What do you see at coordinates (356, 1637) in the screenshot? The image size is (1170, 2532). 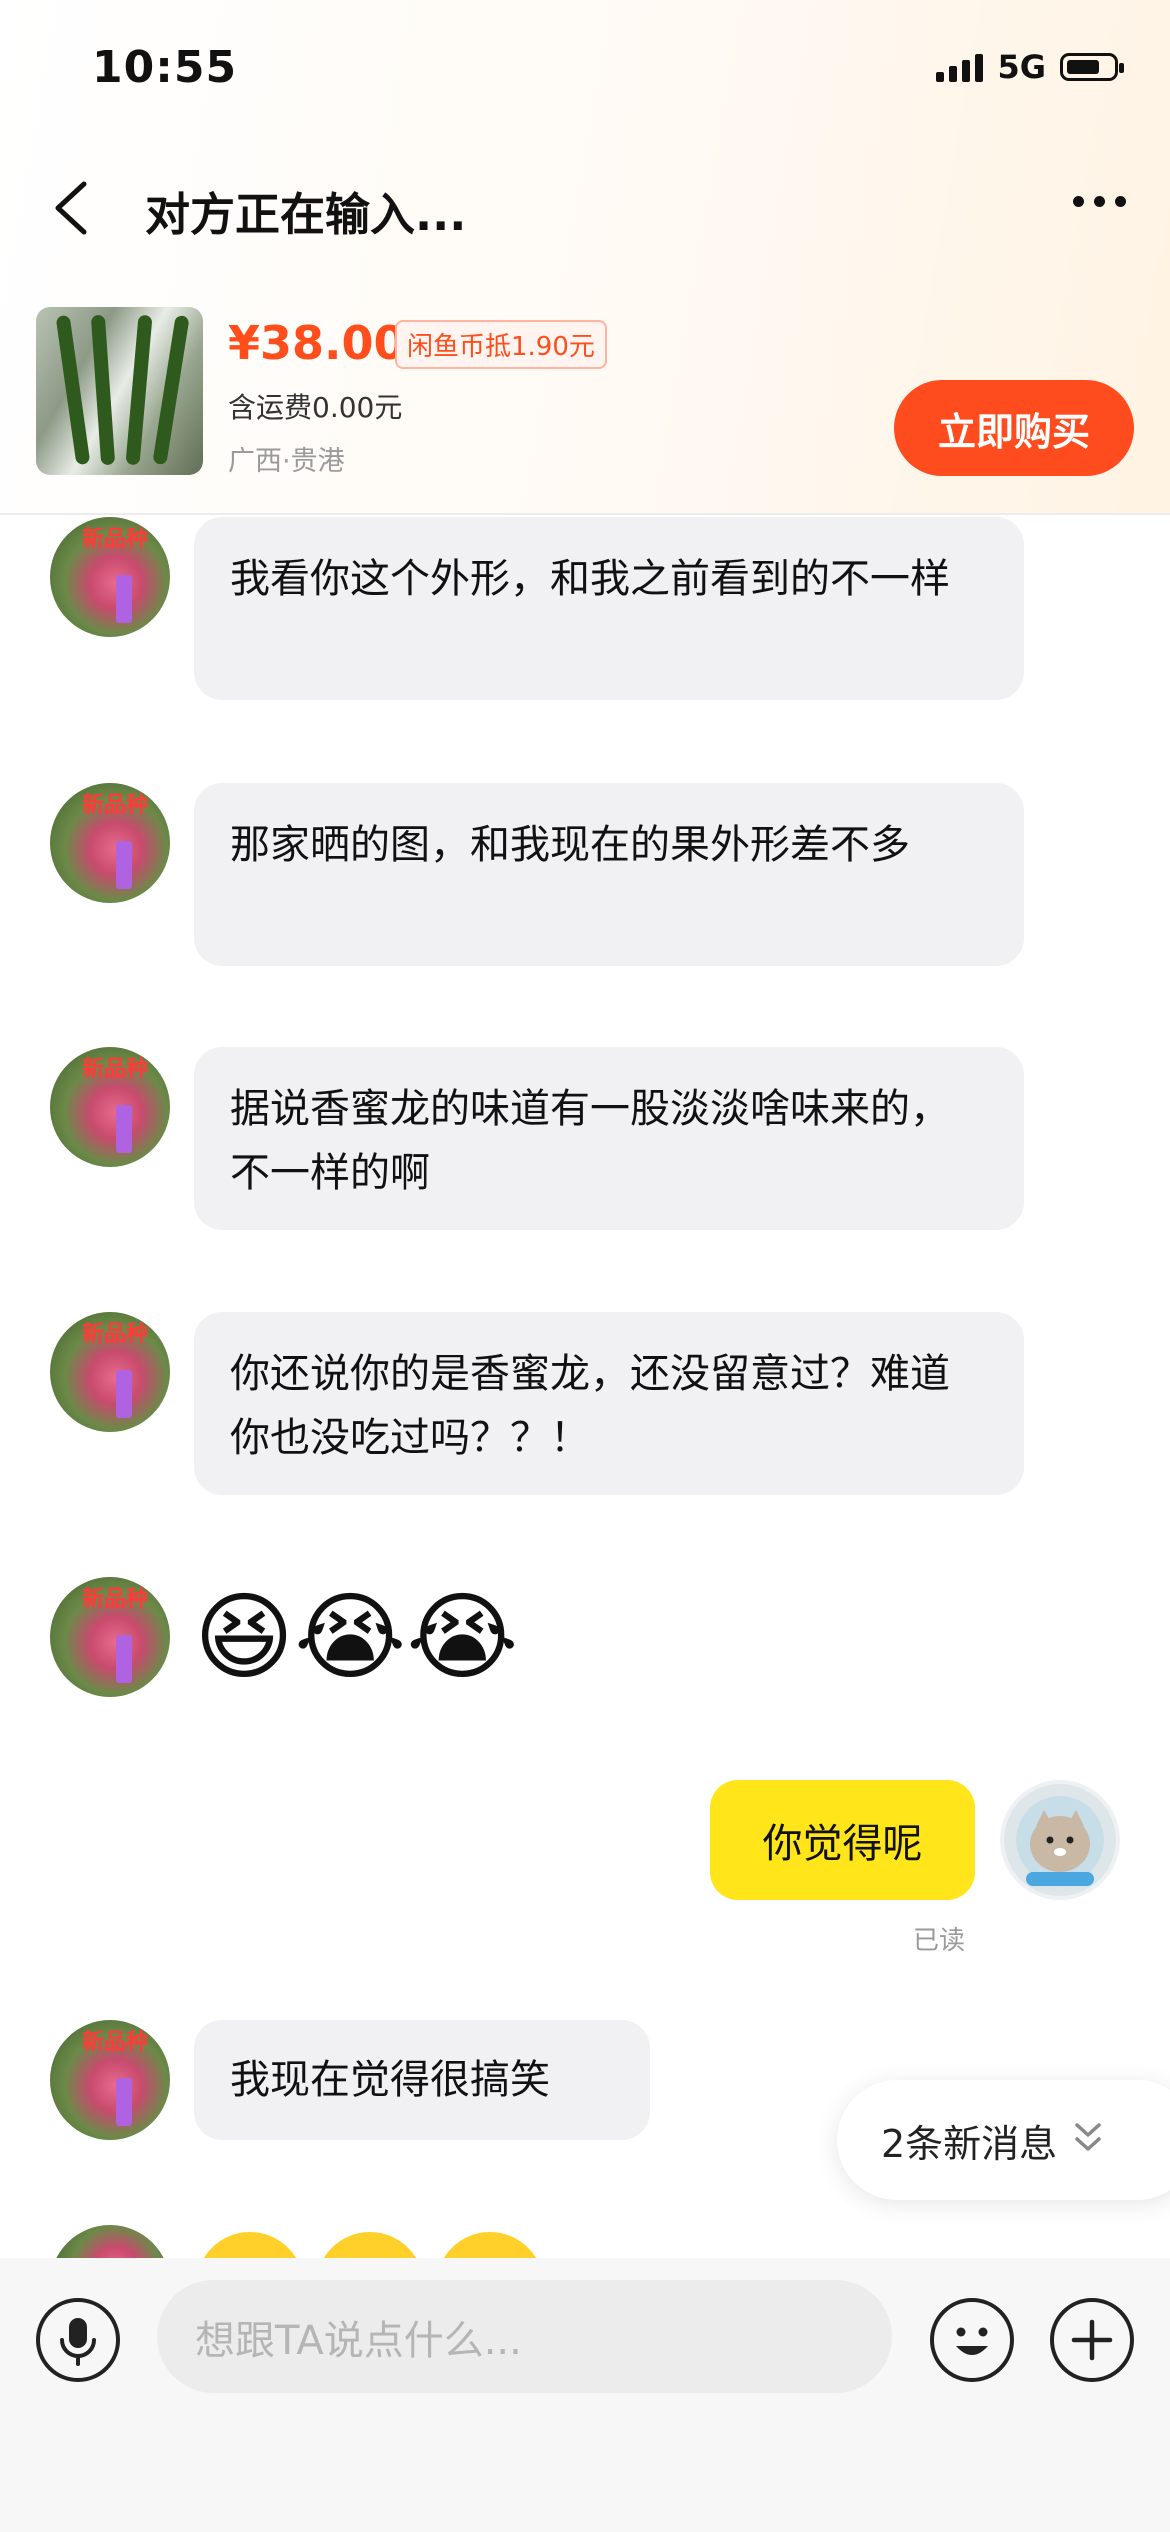 I see `emoji-message: 😆😭😭` at bounding box center [356, 1637].